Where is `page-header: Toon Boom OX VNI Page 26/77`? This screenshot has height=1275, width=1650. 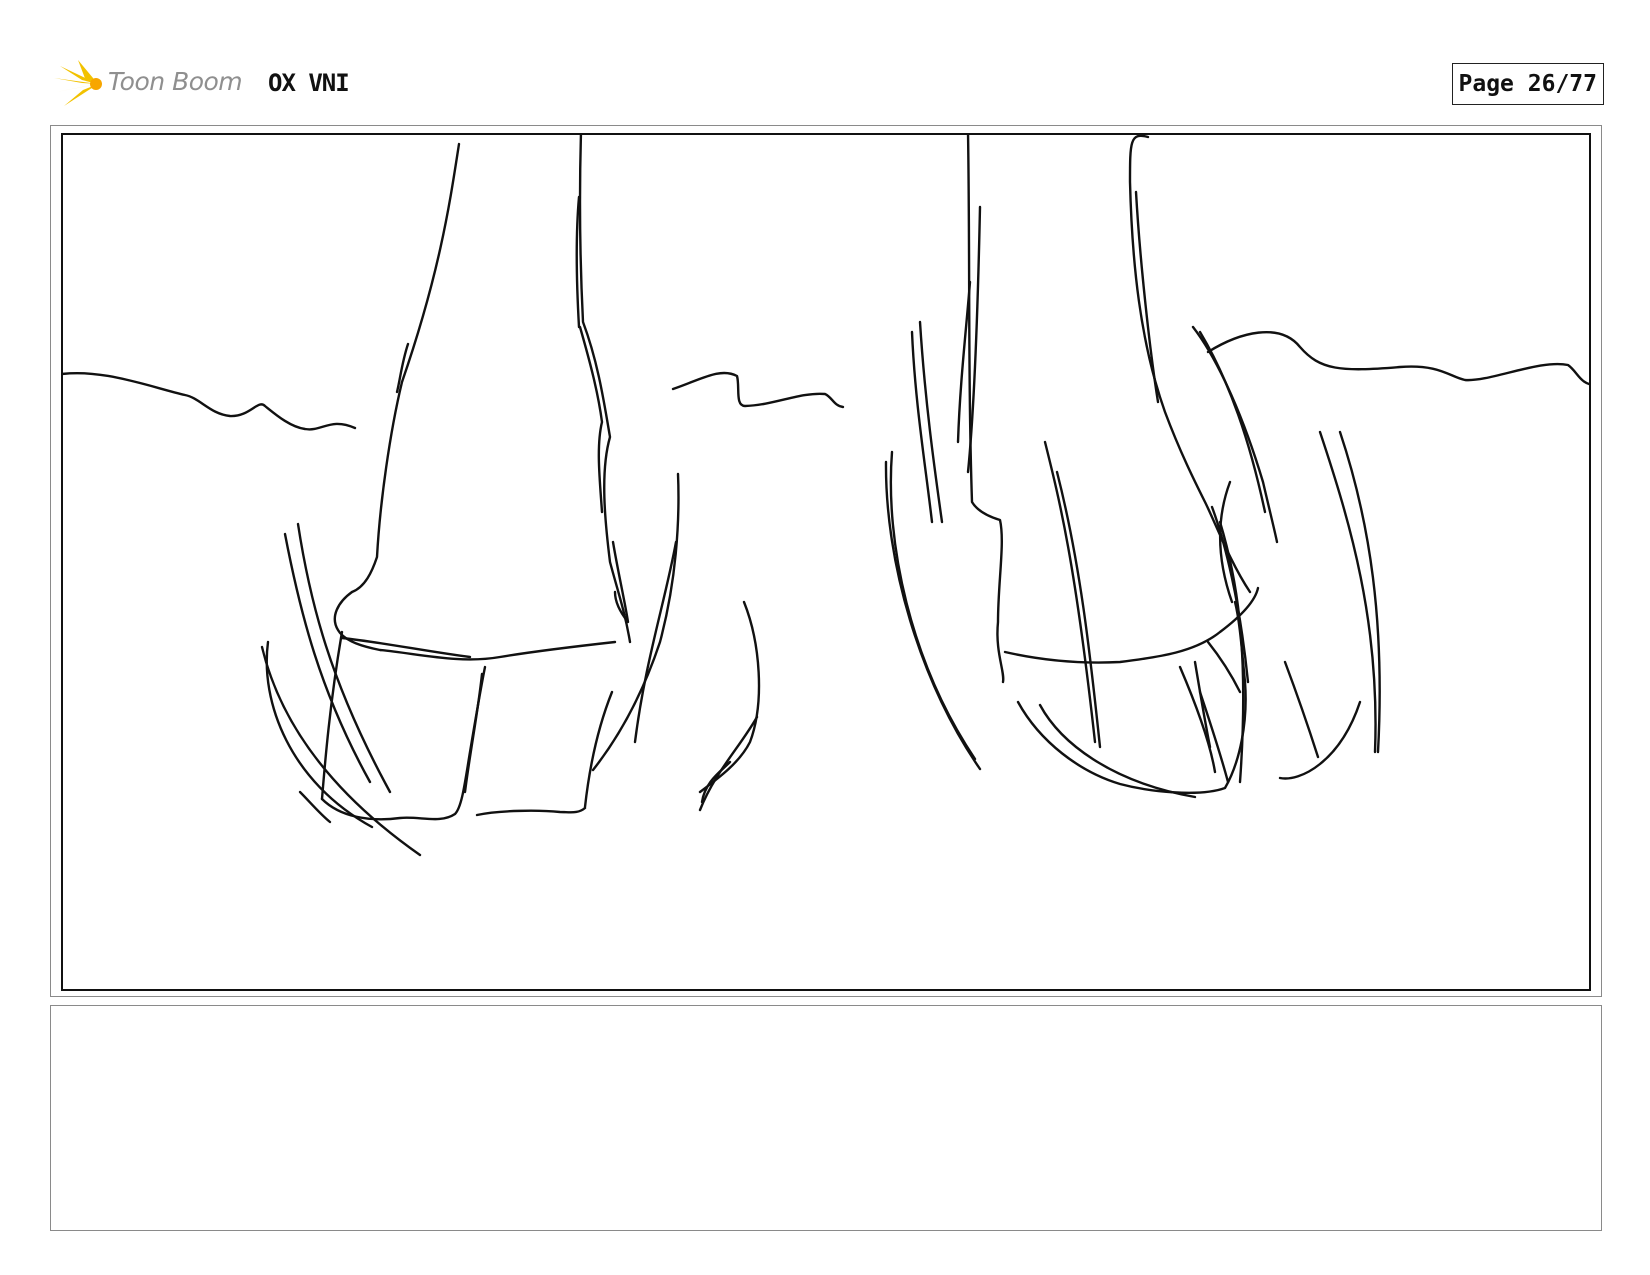 page-header: Toon Boom OX VNI Page 26/77 is located at coordinates (828, 82).